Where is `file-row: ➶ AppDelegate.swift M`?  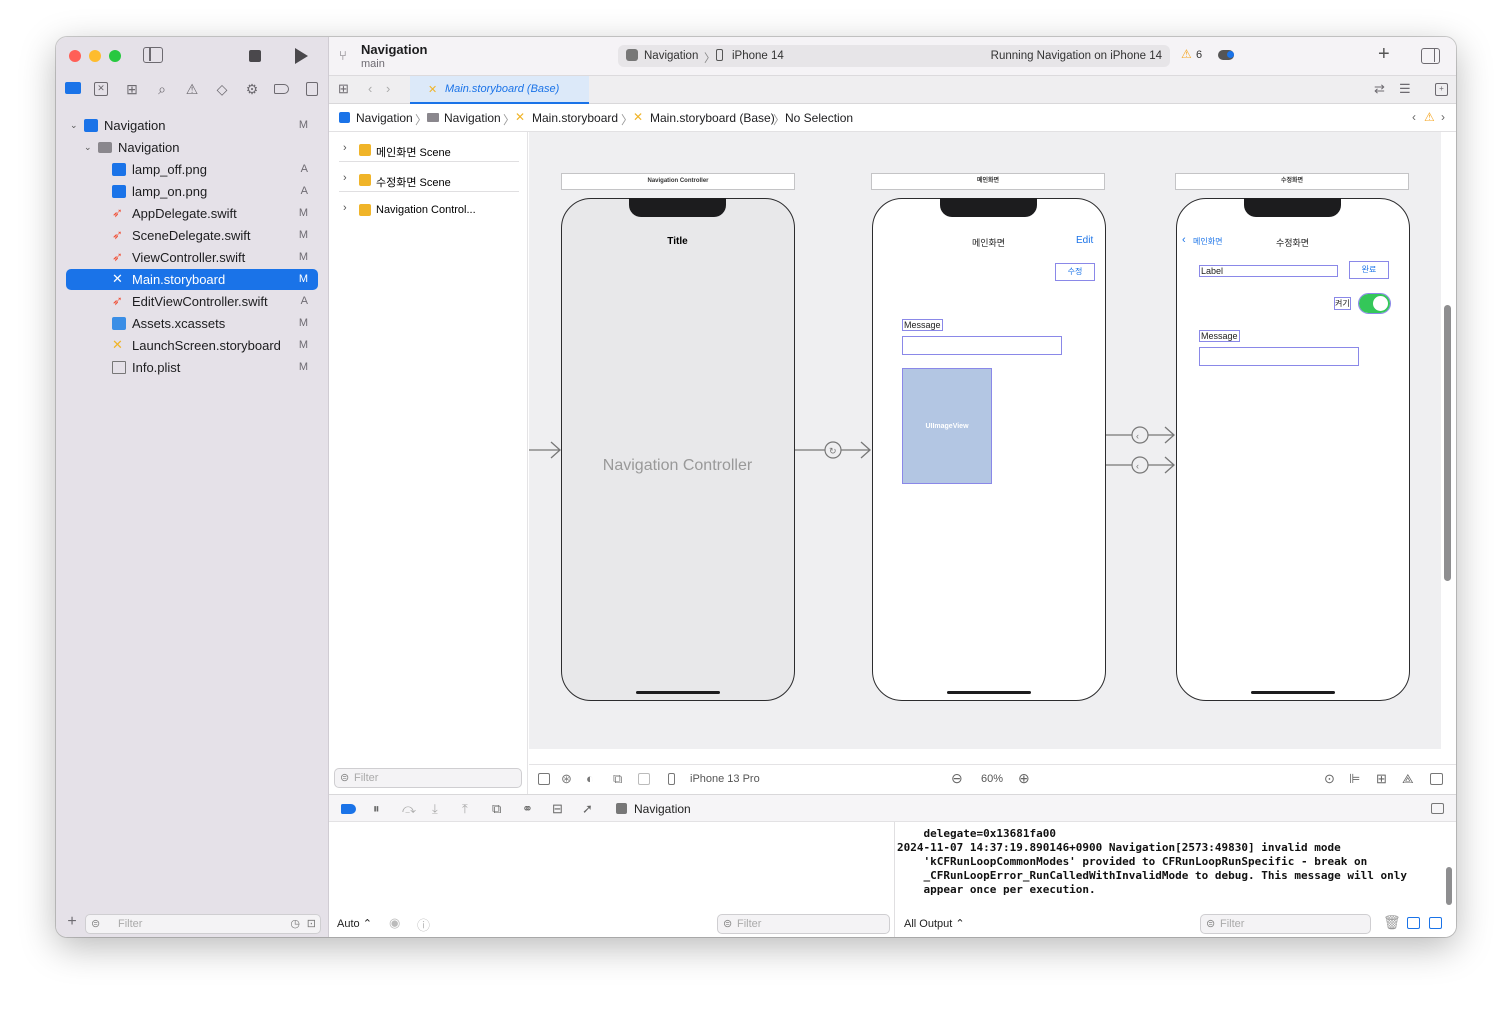
file-row: ➶ AppDelegate.swift M is located at coordinates (192, 213).